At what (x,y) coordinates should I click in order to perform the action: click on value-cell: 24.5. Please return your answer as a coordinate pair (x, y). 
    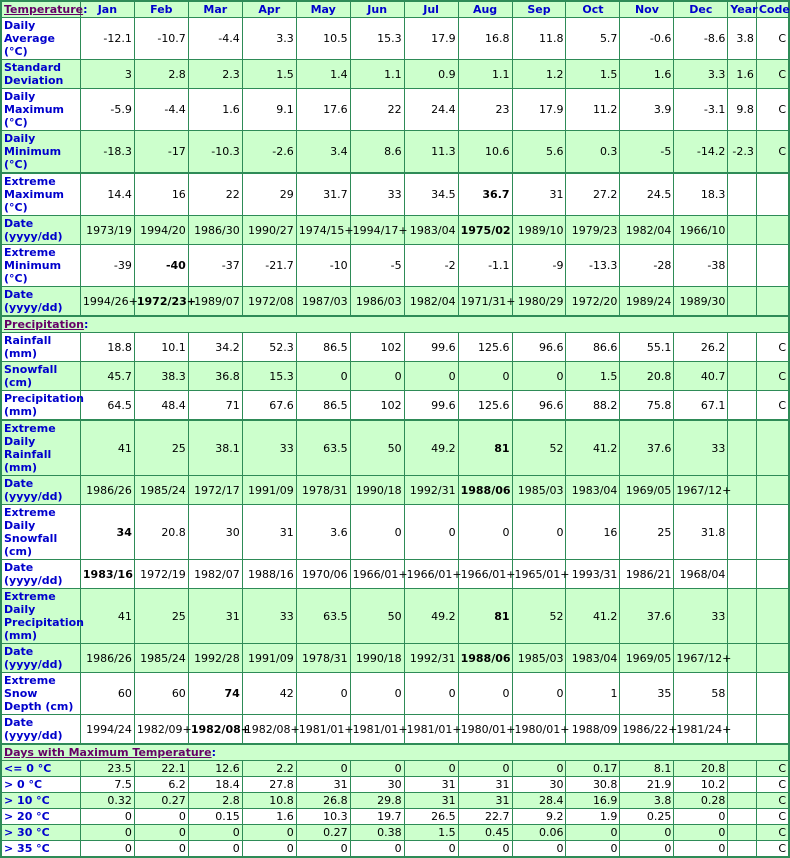
    Looking at the image, I should click on (647, 194).